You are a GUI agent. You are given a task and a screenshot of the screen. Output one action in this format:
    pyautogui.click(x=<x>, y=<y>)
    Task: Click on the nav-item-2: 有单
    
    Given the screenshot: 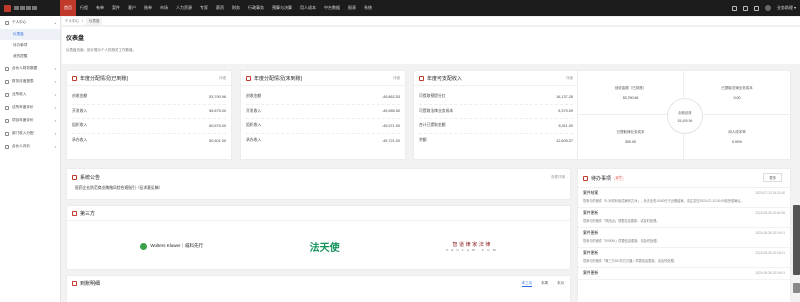 What is the action you would take?
    pyautogui.click(x=100, y=8)
    